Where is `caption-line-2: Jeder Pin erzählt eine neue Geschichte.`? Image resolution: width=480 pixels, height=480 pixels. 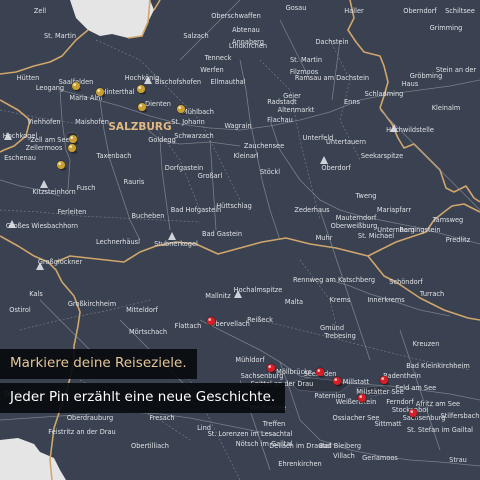 caption-line-2: Jeder Pin erzählt eine neue Geschichte. is located at coordinates (143, 398).